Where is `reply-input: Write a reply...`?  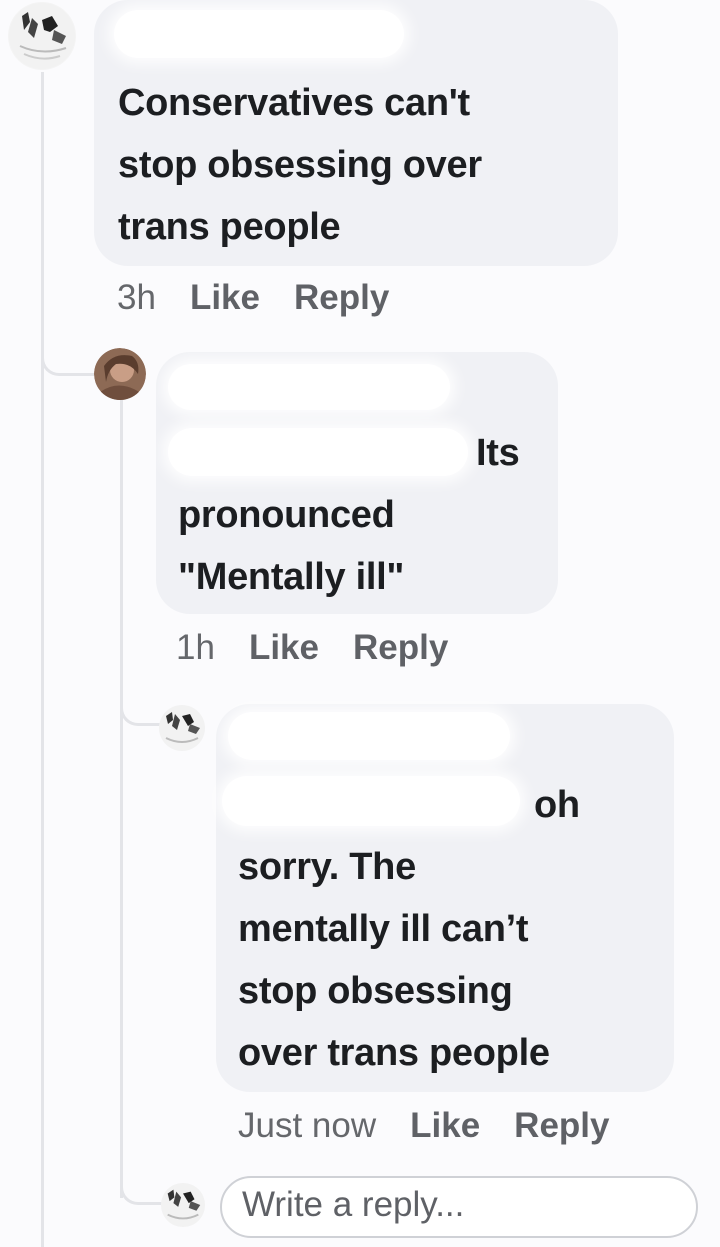
reply-input: Write a reply... is located at coordinates (459, 1207).